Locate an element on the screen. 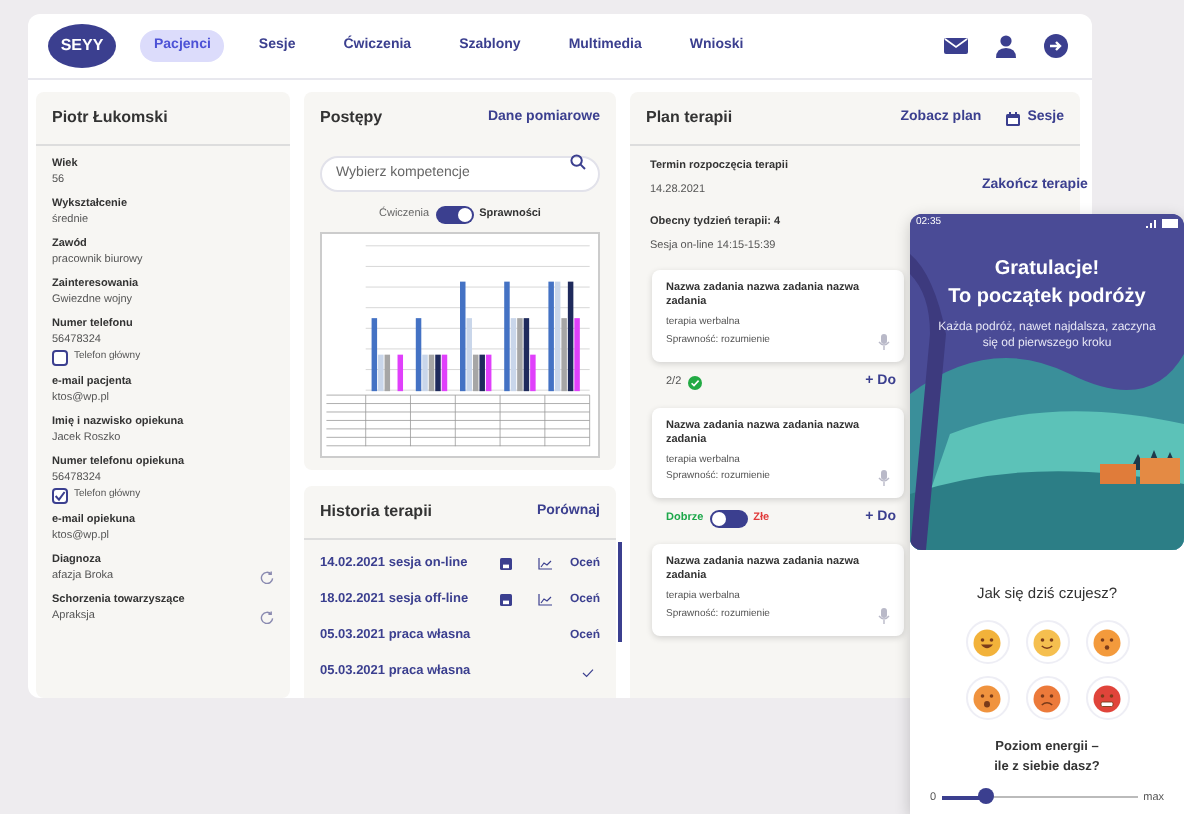 This screenshot has height=814, width=1184. congrats-title: Gratulacje! is located at coordinates (1047, 269).